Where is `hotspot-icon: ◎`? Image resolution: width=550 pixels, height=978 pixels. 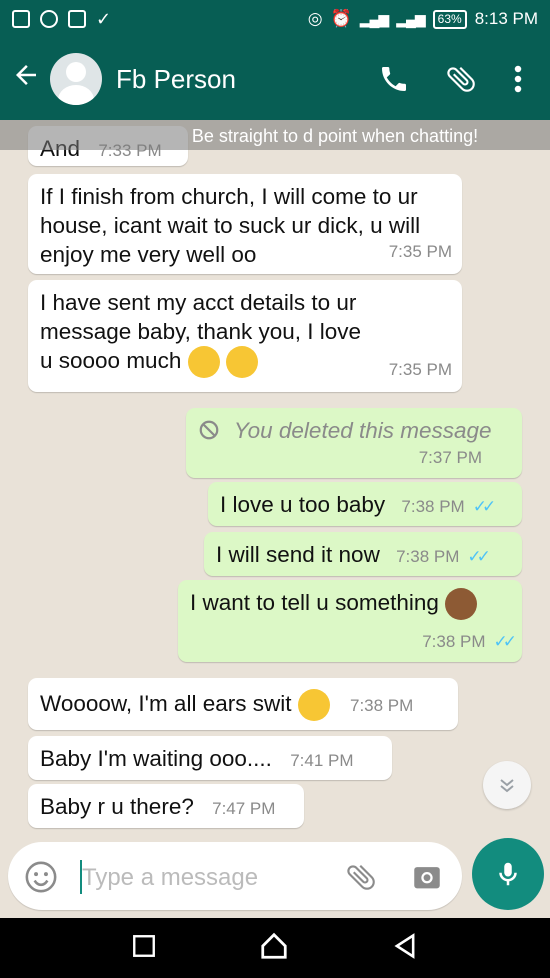 hotspot-icon: ◎ is located at coordinates (315, 18).